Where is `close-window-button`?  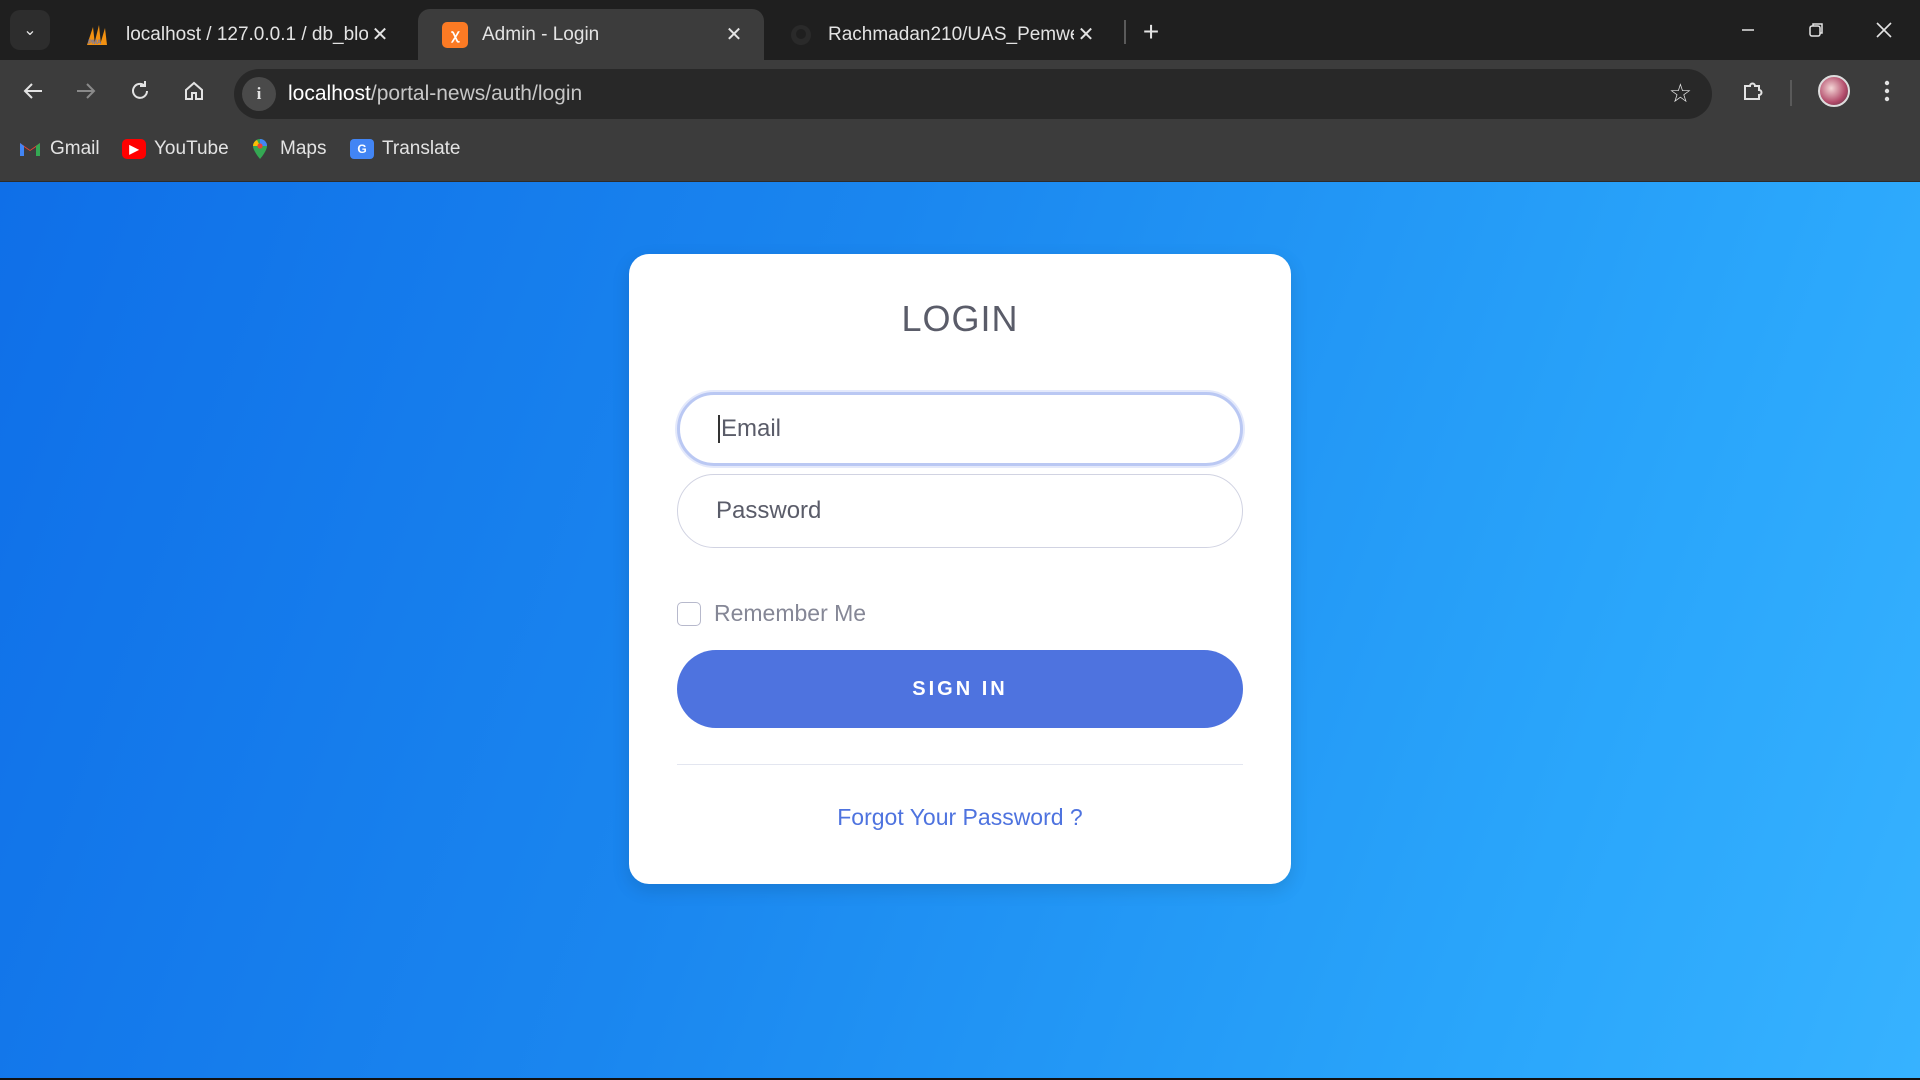
close-window-button is located at coordinates (1884, 30).